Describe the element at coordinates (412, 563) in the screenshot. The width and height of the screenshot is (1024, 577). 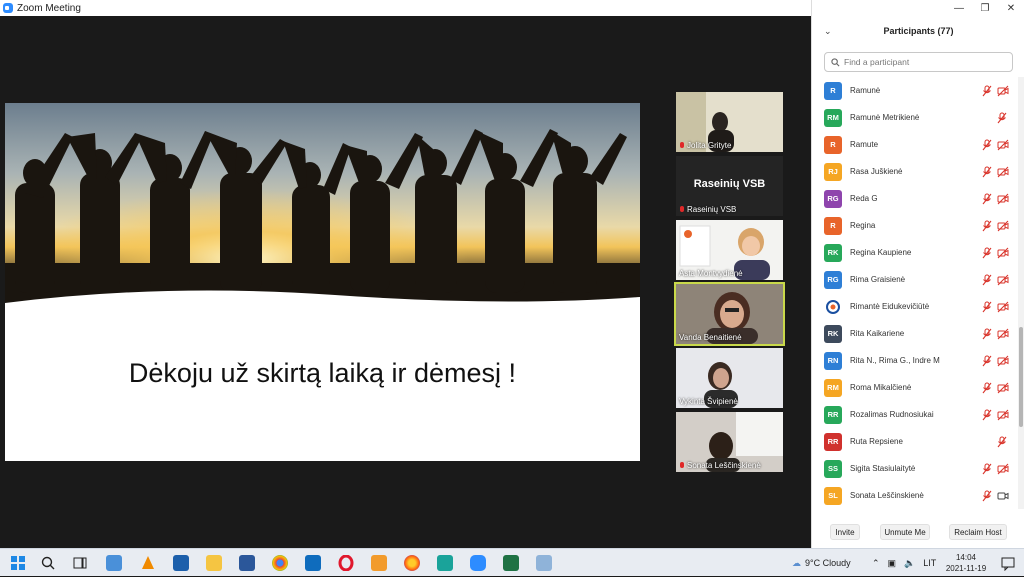
I see `firefox-icon` at that location.